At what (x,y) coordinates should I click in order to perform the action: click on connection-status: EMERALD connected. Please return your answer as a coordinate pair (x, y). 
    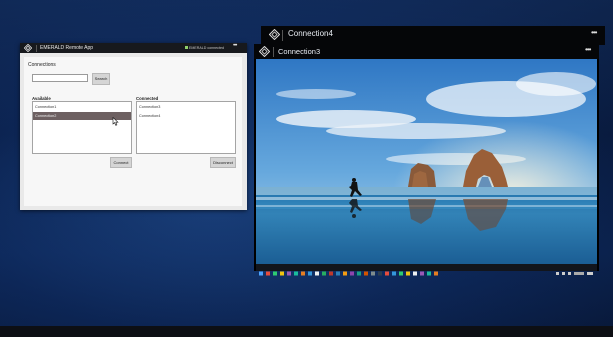
    Looking at the image, I should click on (204, 48).